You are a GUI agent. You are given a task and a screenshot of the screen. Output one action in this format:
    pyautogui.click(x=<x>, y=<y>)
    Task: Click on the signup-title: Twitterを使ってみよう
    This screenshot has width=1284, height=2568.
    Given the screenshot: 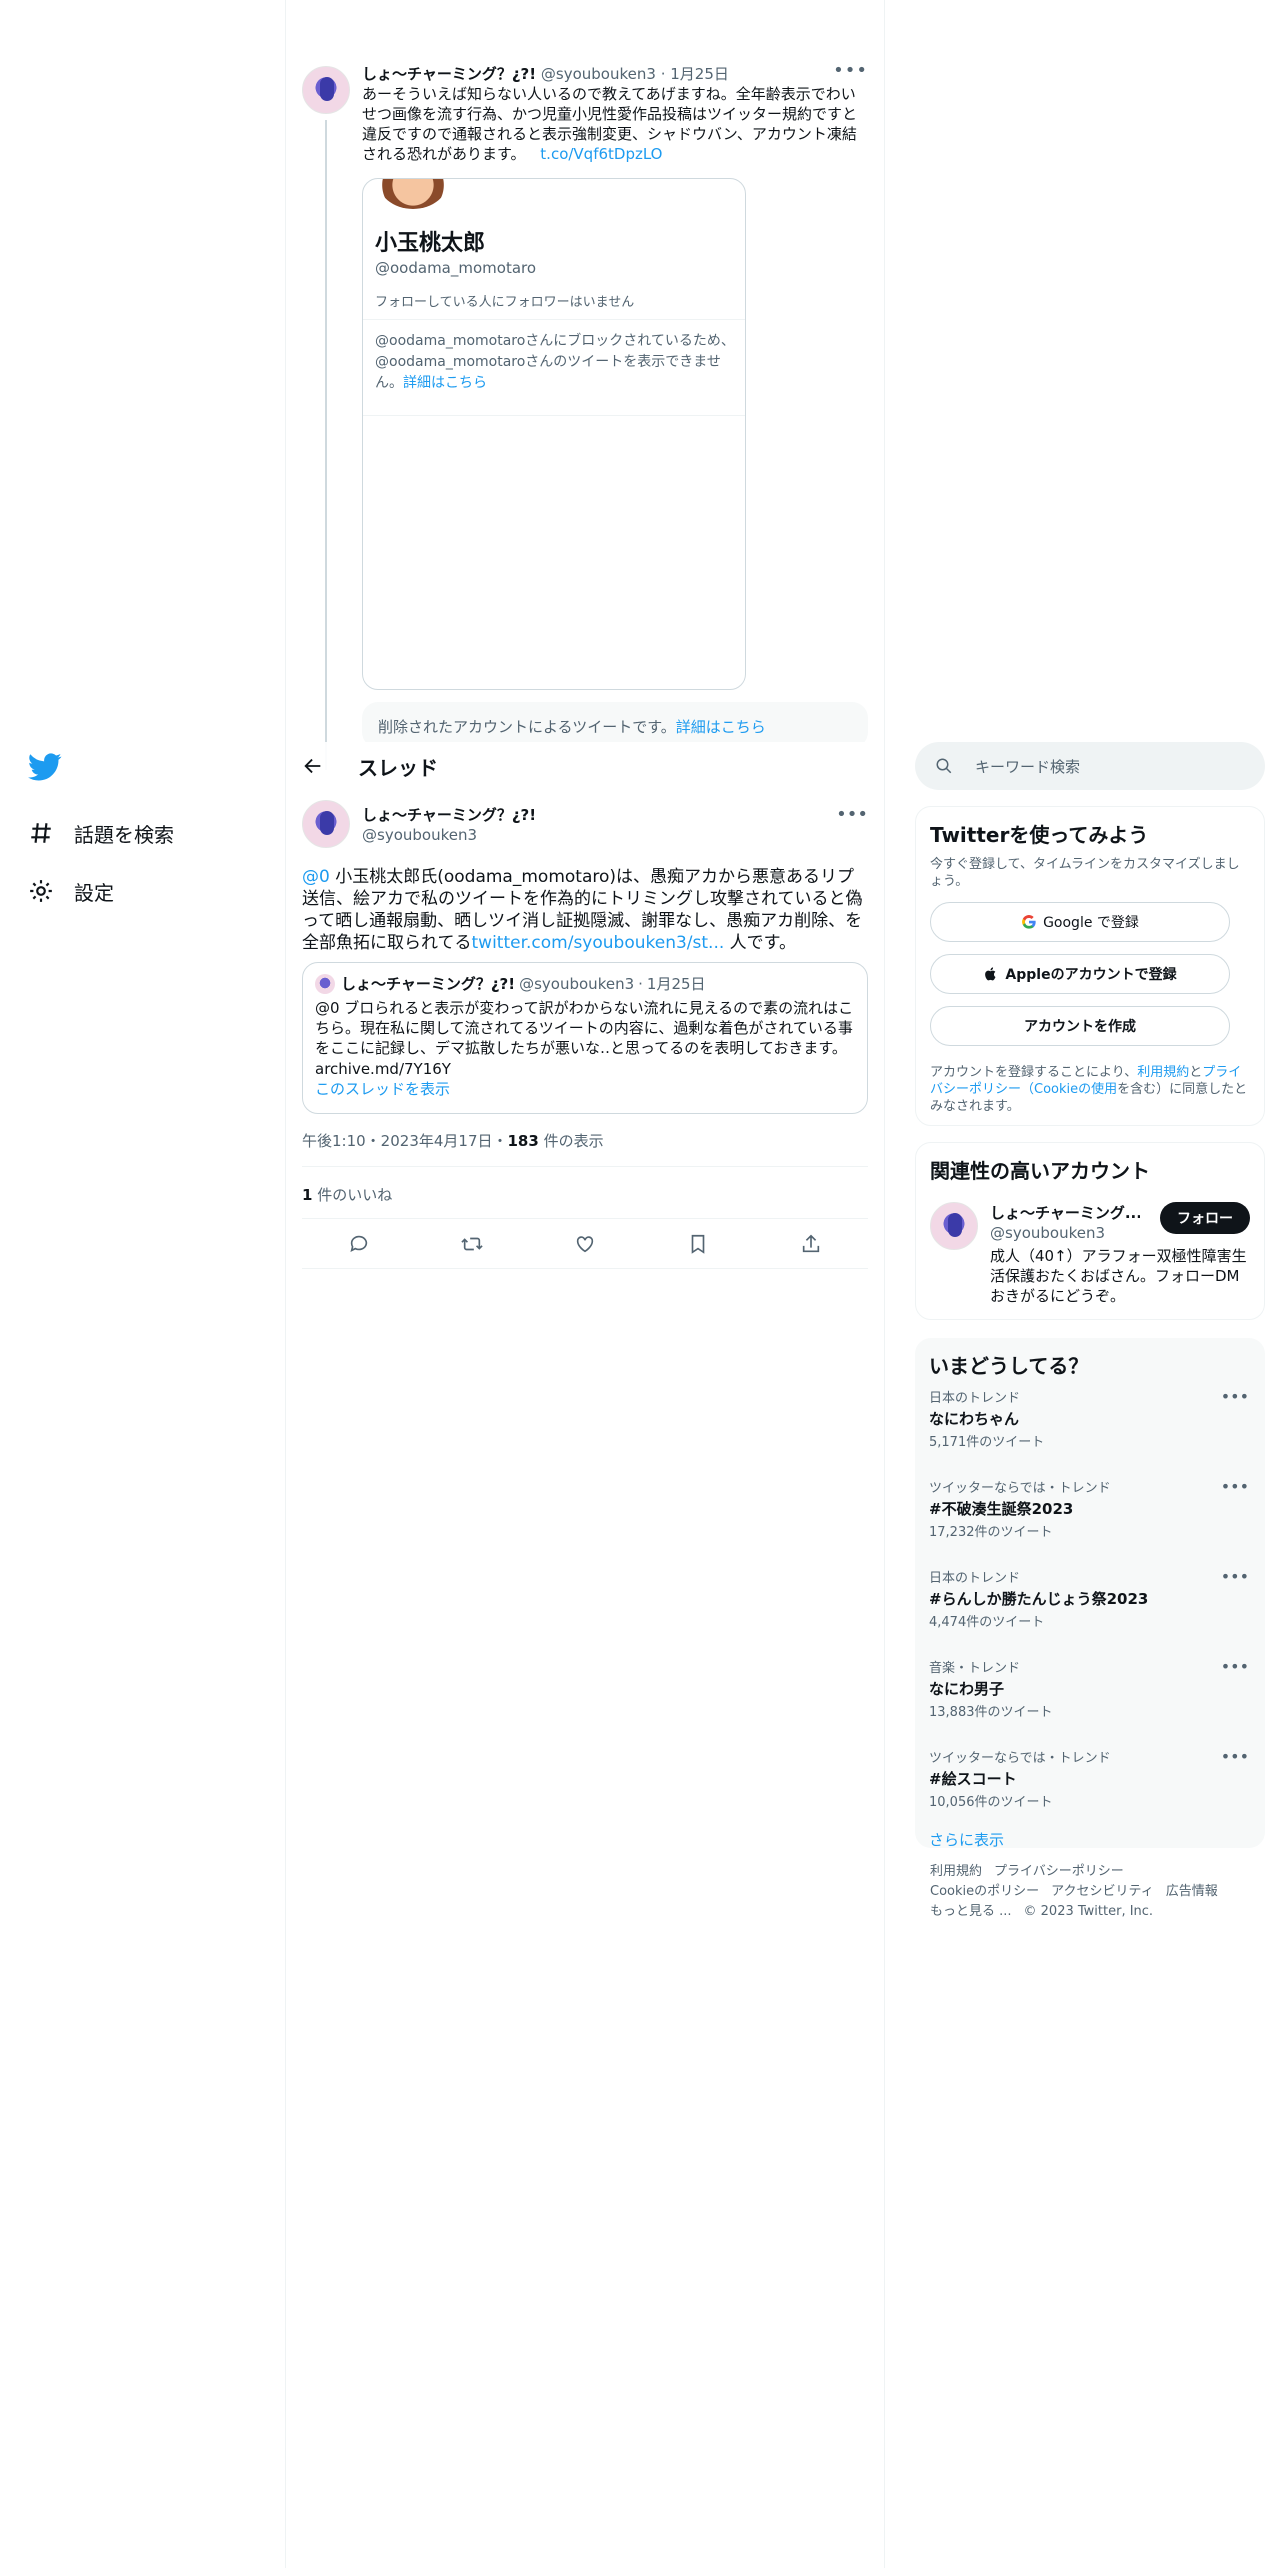 What is the action you would take?
    pyautogui.click(x=1039, y=835)
    